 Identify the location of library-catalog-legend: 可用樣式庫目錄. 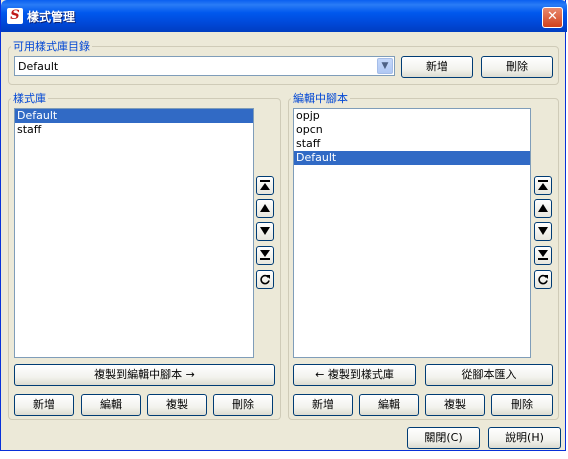
(51, 46).